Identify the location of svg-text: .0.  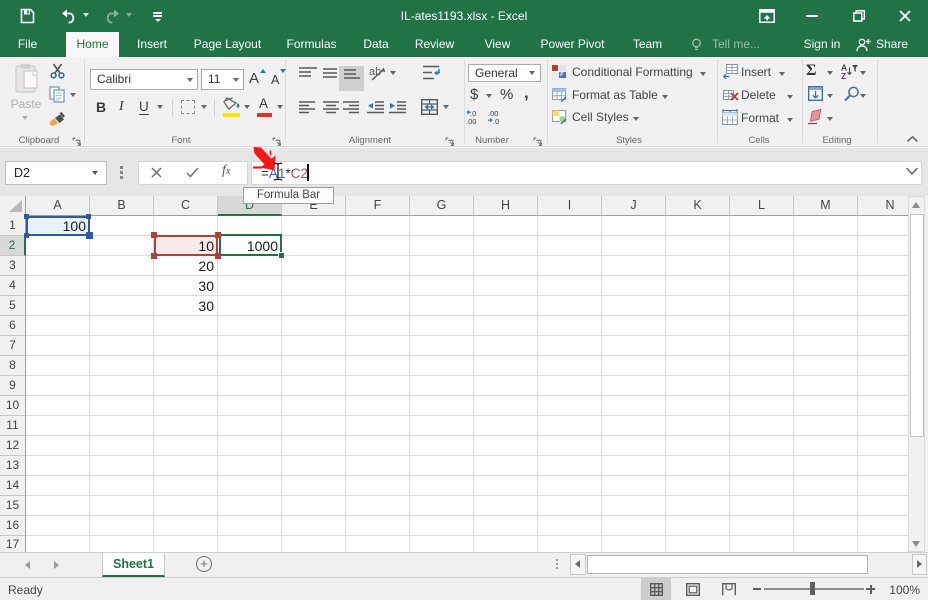
(496, 121).